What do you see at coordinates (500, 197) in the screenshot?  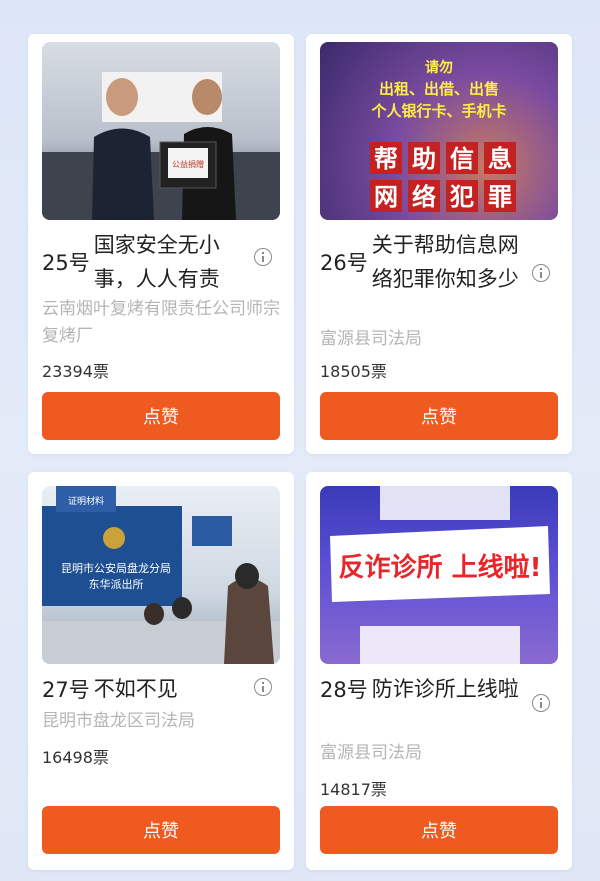 I see `image-char: 罪` at bounding box center [500, 197].